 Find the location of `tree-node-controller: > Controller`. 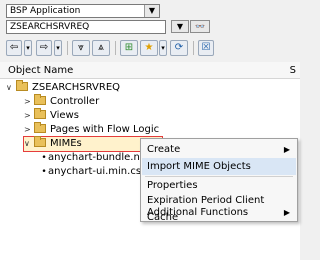

tree-node-controller: > Controller is located at coordinates (62, 101).